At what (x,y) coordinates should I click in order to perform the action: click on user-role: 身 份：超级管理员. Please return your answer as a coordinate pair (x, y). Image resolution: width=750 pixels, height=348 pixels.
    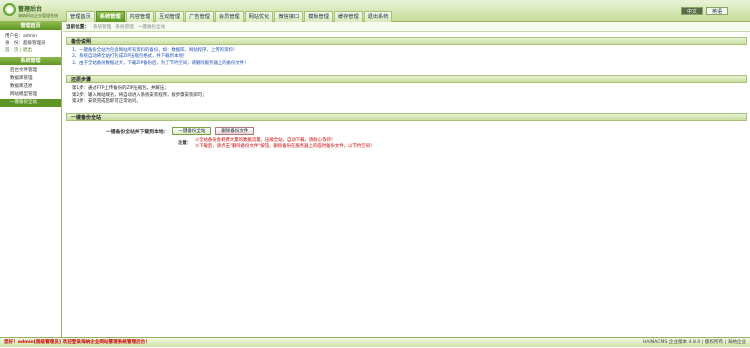
    Looking at the image, I should click on (30, 43).